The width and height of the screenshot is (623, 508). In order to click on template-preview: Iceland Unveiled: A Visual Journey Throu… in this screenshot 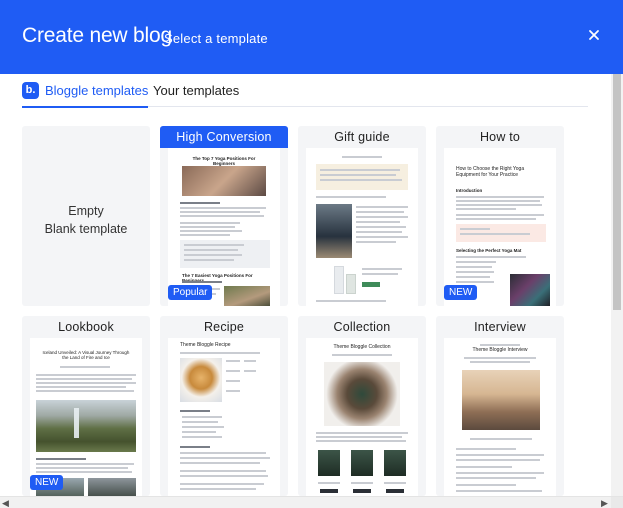, I will do `click(86, 417)`.